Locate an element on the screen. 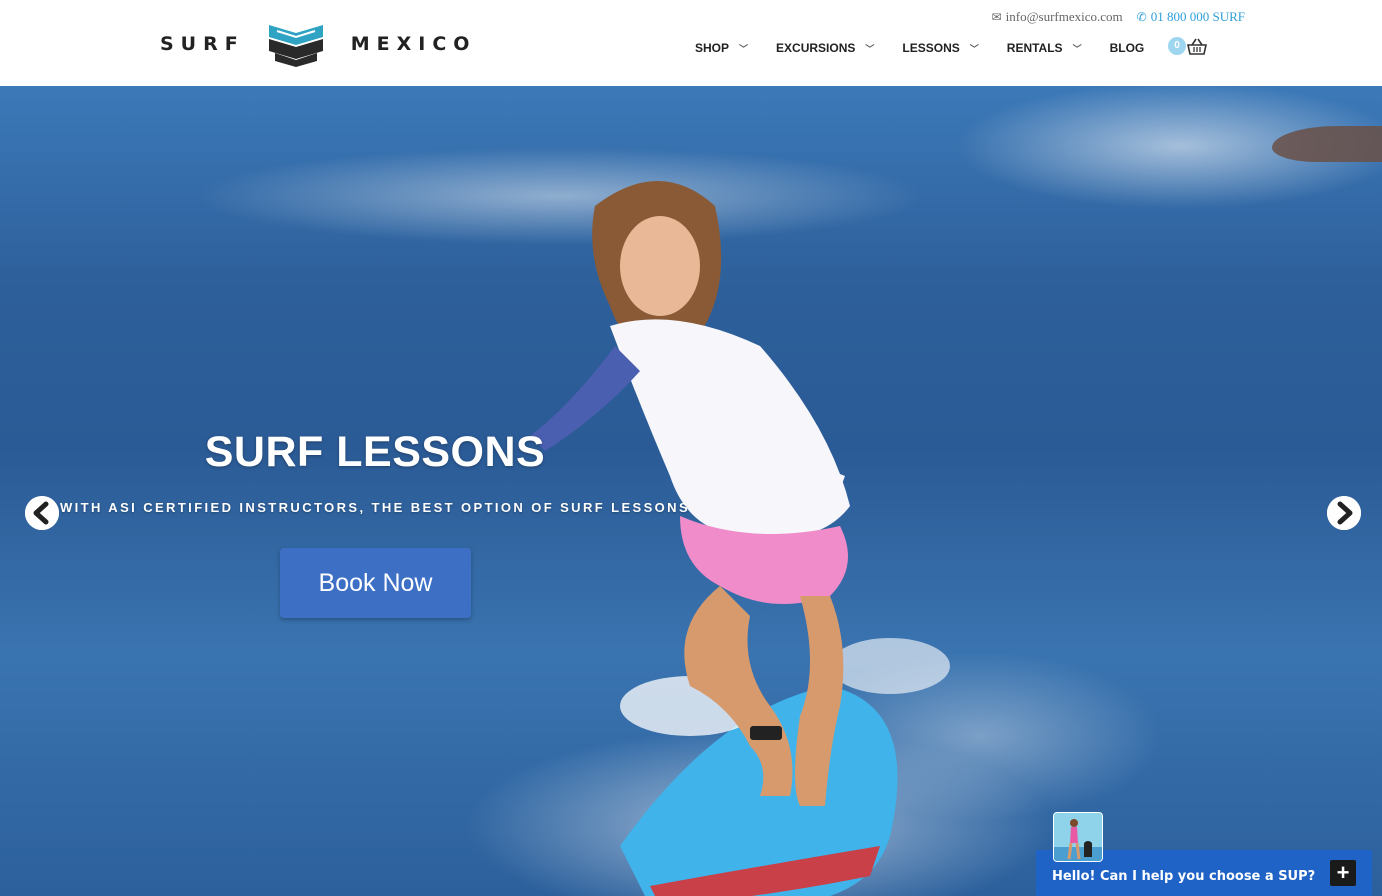 The width and height of the screenshot is (1382, 896). book-now-button: Book Now is located at coordinates (375, 583).